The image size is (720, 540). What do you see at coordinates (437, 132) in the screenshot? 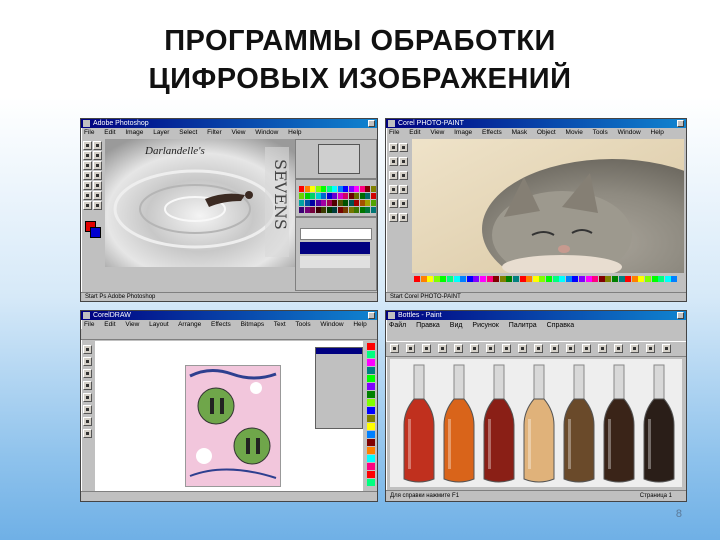
I see `menu-view: View` at bounding box center [437, 132].